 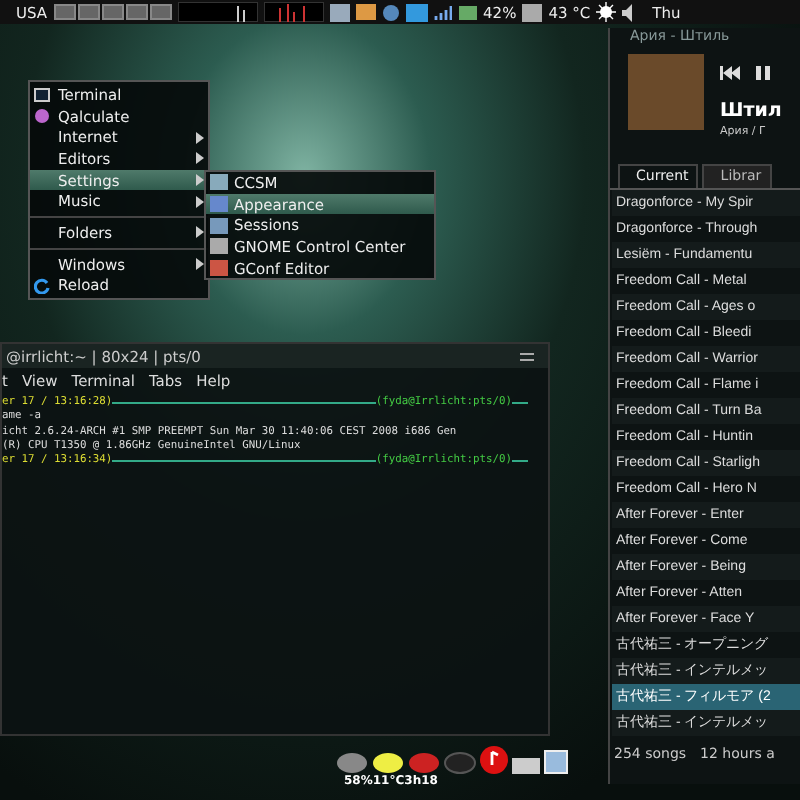 What do you see at coordinates (751, 111) in the screenshot?
I see `track-title: Штил` at bounding box center [751, 111].